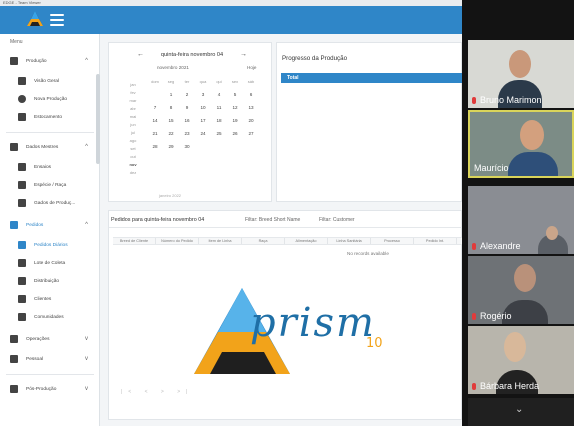 Image resolution: width=574 pixels, height=426 pixels. What do you see at coordinates (157, 392) in the screenshot?
I see `table-pager: |< < > >|` at bounding box center [157, 392].